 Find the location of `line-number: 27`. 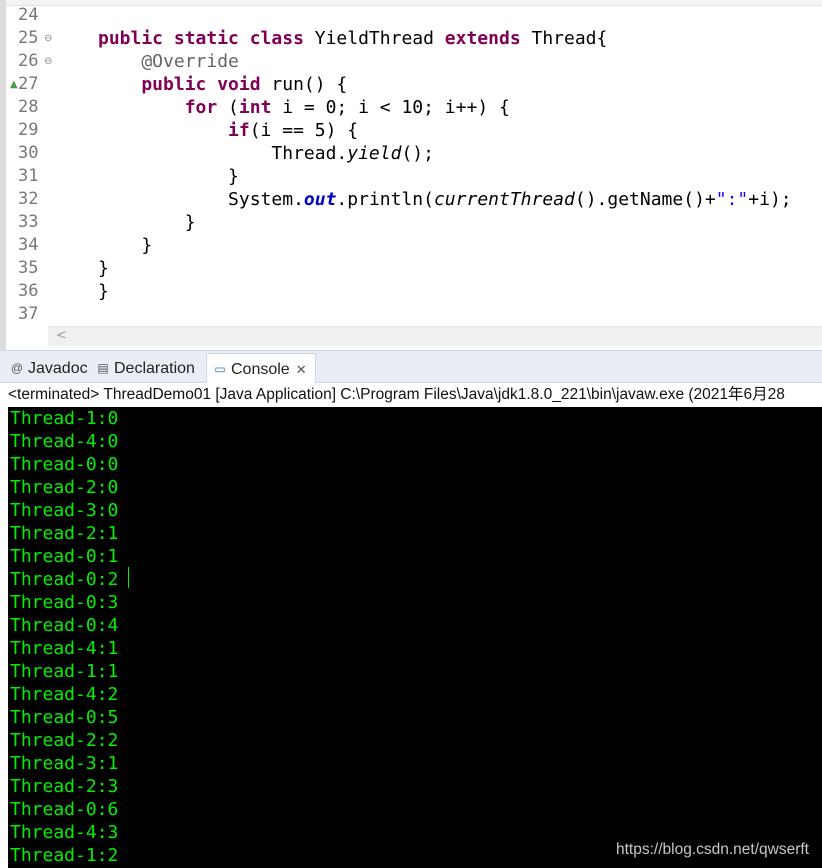

line-number: 27 is located at coordinates (28, 84).